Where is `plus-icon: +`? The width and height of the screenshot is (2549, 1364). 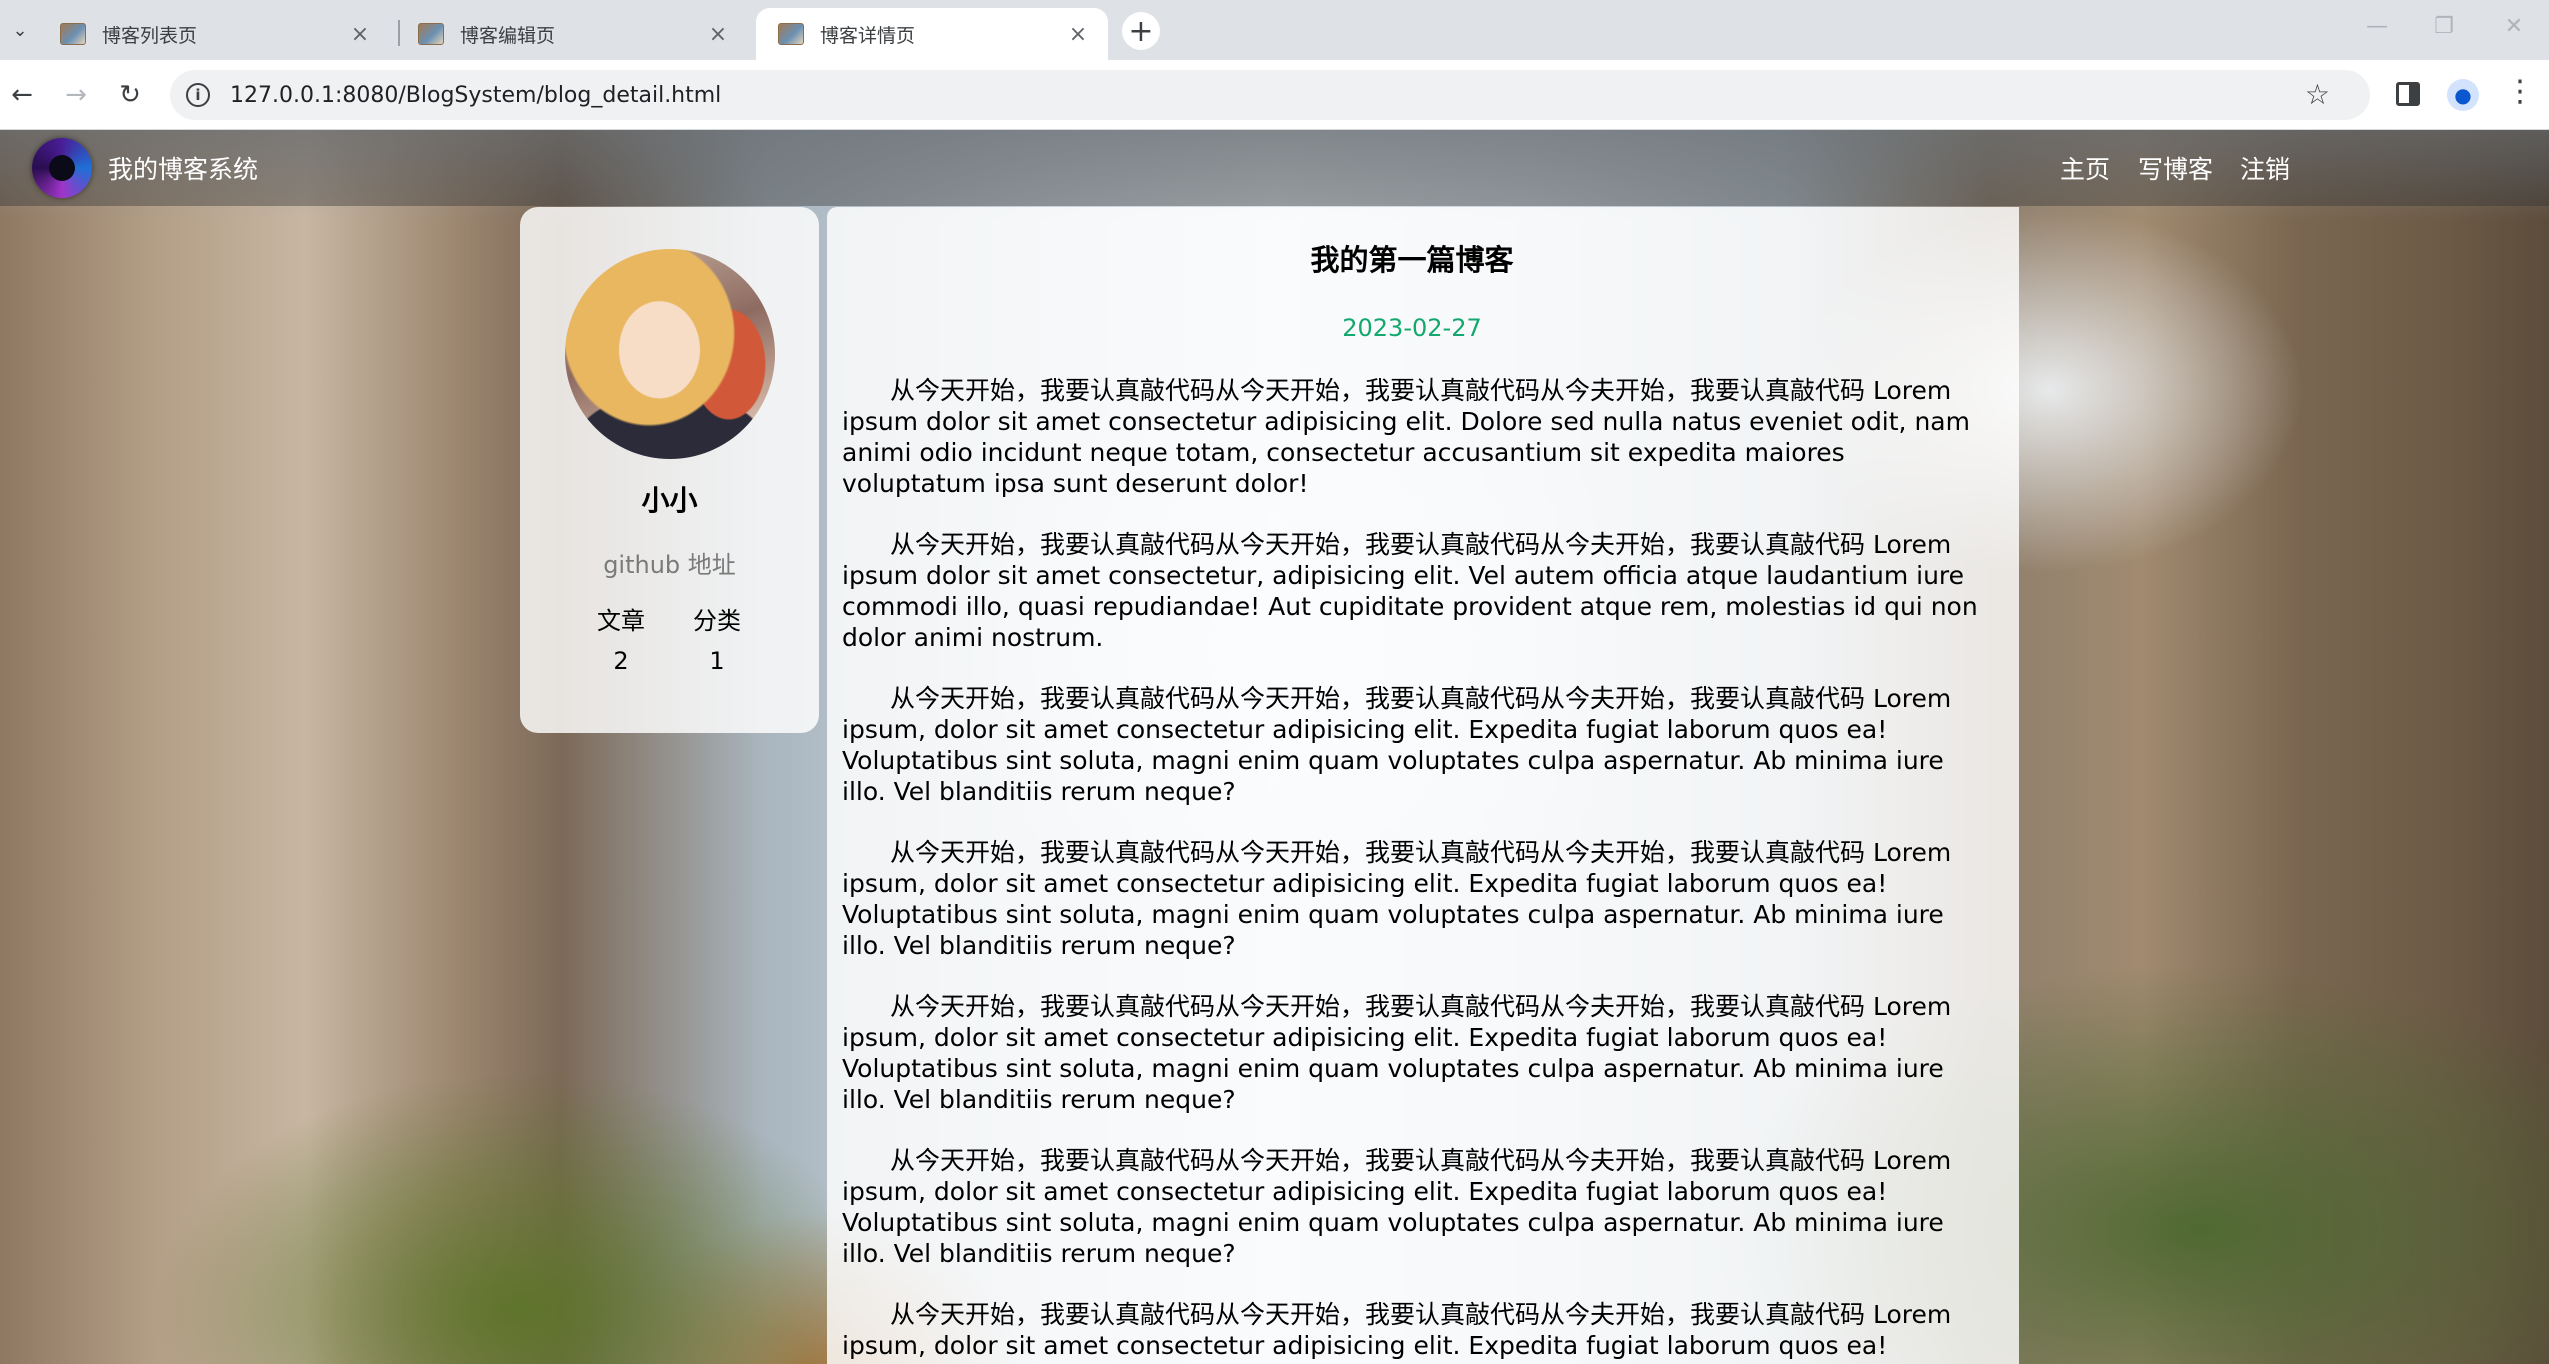
plus-icon: + is located at coordinates (1141, 31).